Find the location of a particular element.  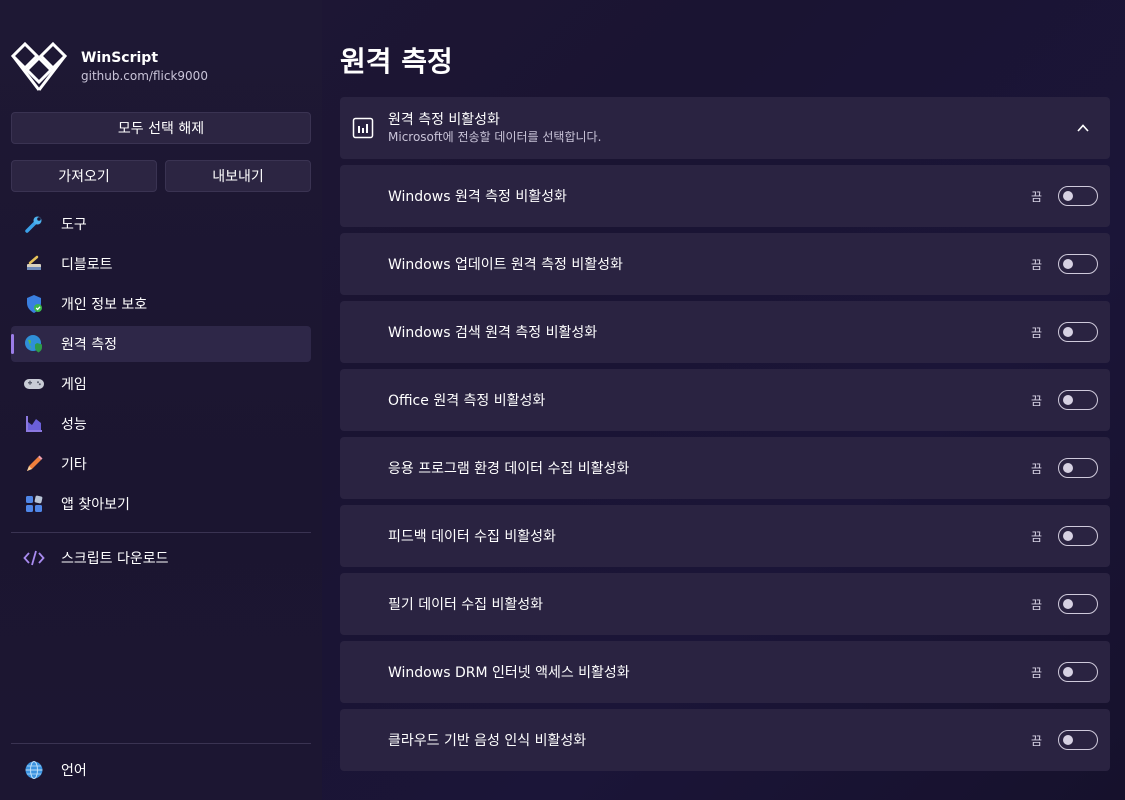

sidebar-item-gaming: 게임 is located at coordinates (161, 384).